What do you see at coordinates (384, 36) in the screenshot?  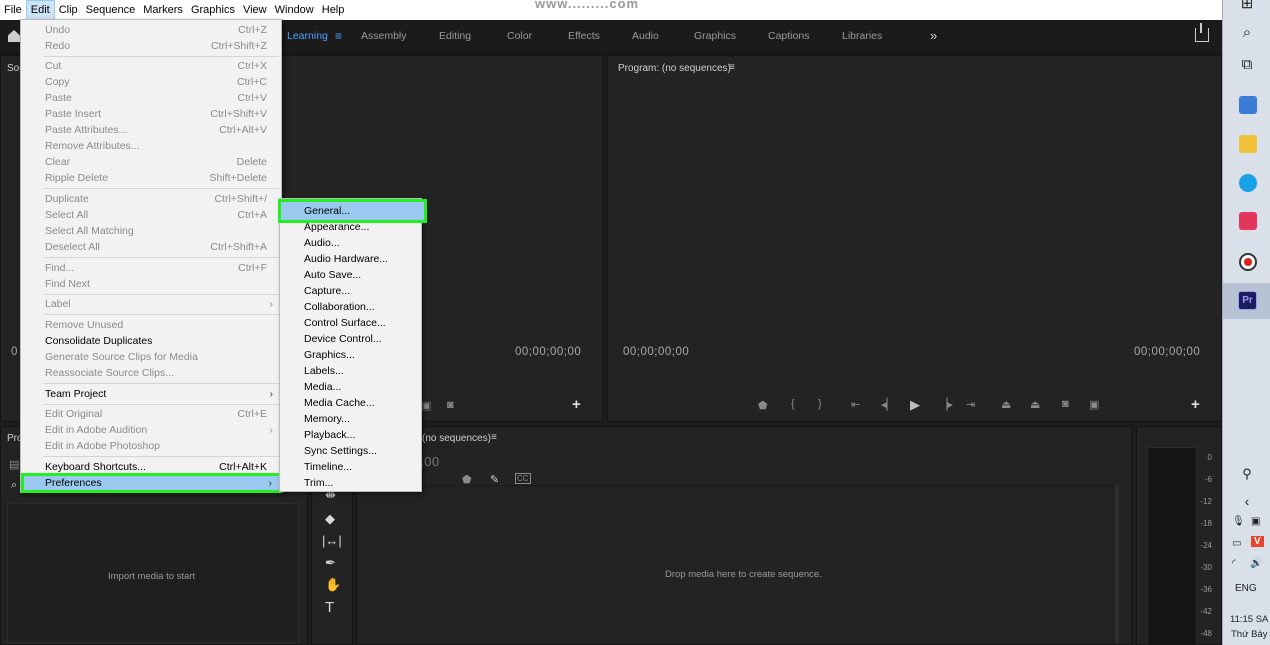 I see `tab-assembly: Assembly` at bounding box center [384, 36].